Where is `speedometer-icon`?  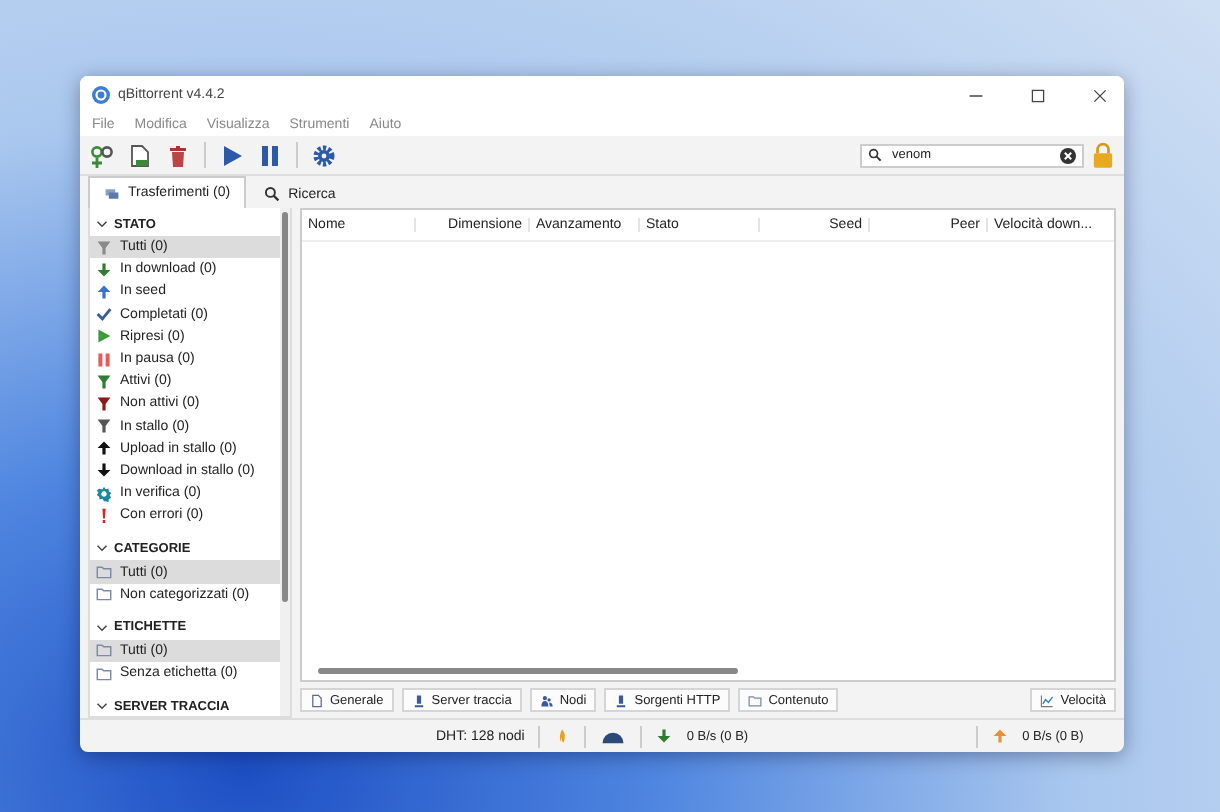 speedometer-icon is located at coordinates (613, 736).